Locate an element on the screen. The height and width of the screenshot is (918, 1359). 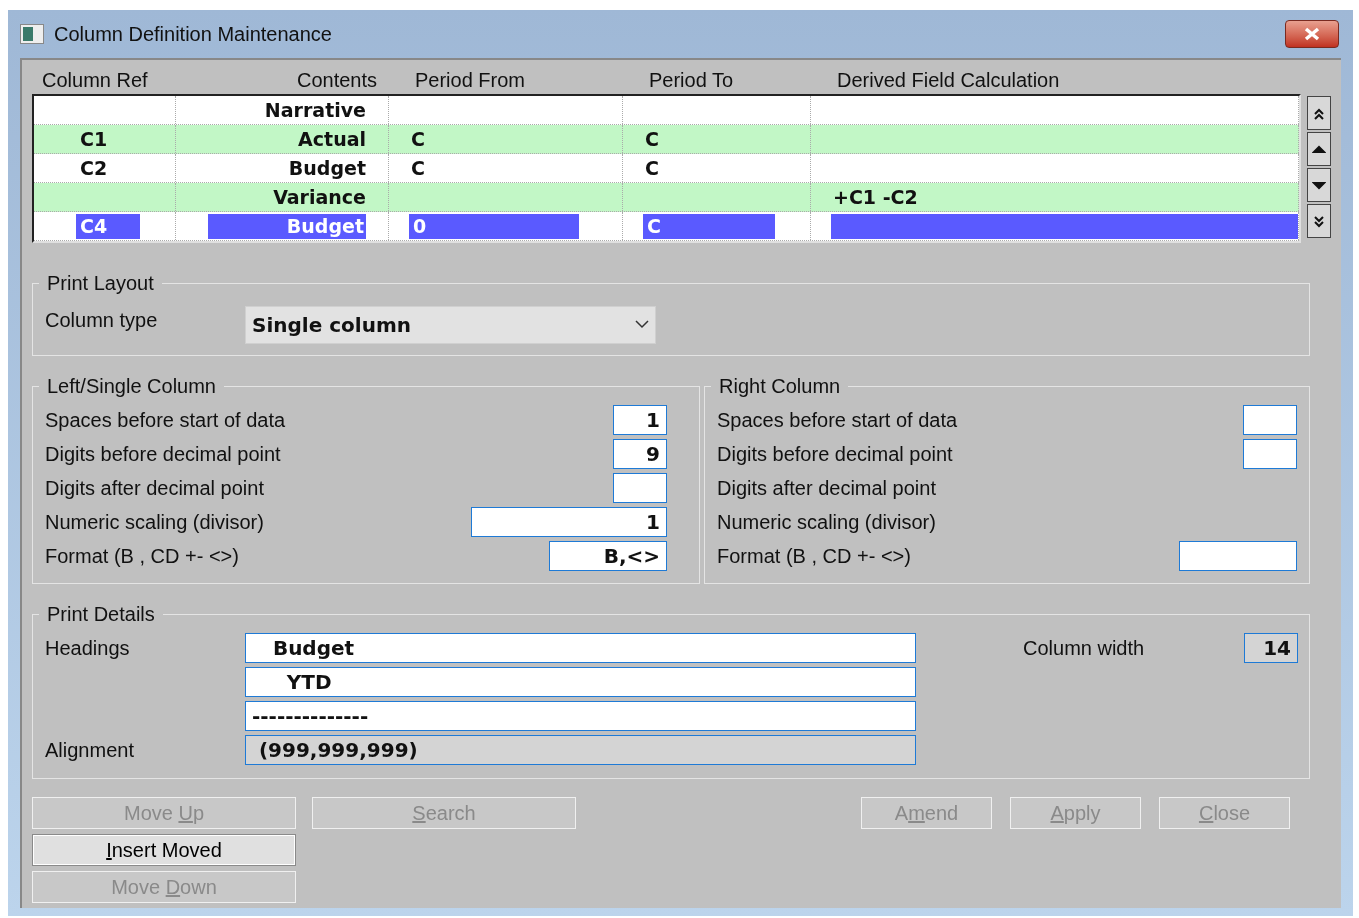
input-field: 14 is located at coordinates (1271, 648).